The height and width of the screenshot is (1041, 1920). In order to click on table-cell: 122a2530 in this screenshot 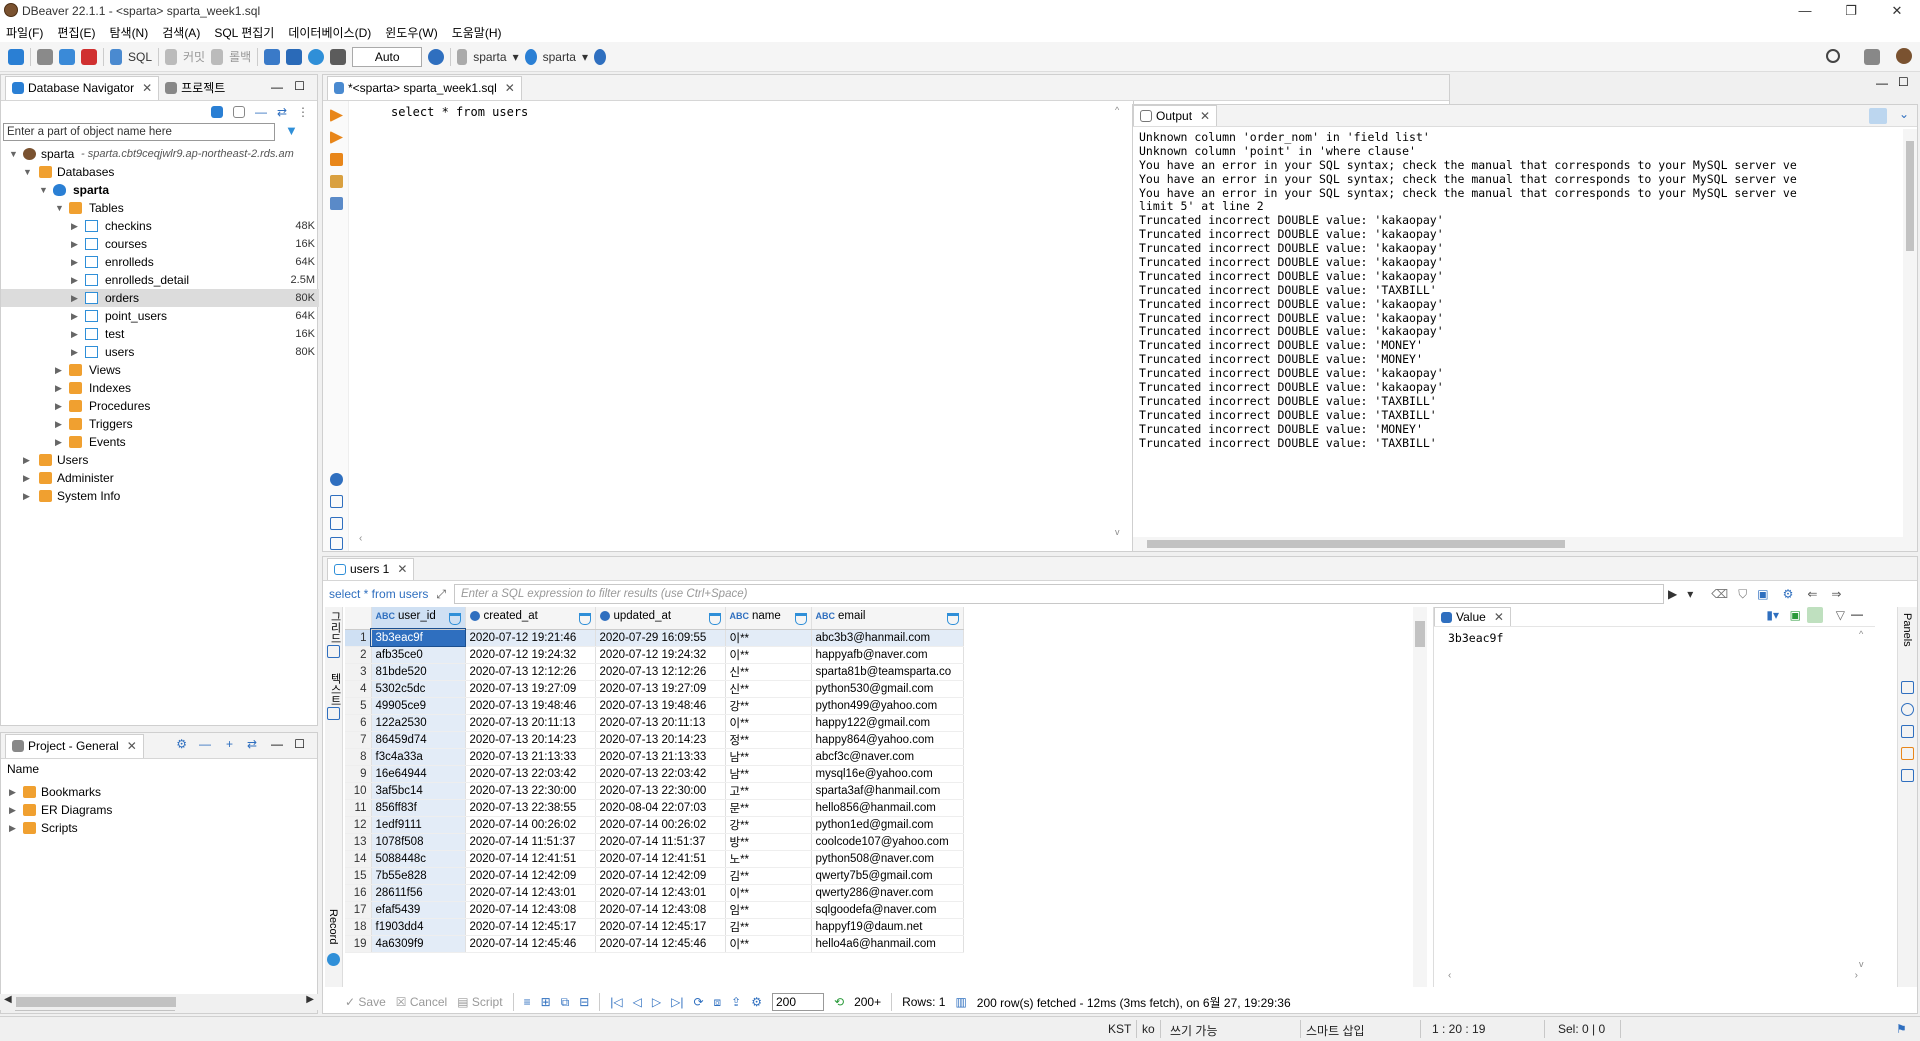, I will do `click(418, 723)`.